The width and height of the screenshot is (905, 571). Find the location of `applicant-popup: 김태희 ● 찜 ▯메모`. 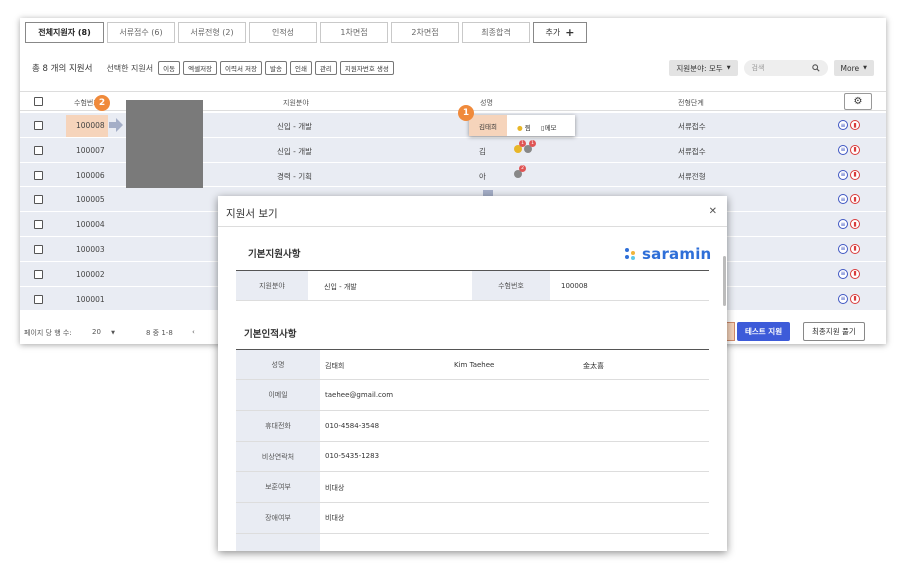

applicant-popup: 김태희 ● 찜 ▯메모 is located at coordinates (522, 125).